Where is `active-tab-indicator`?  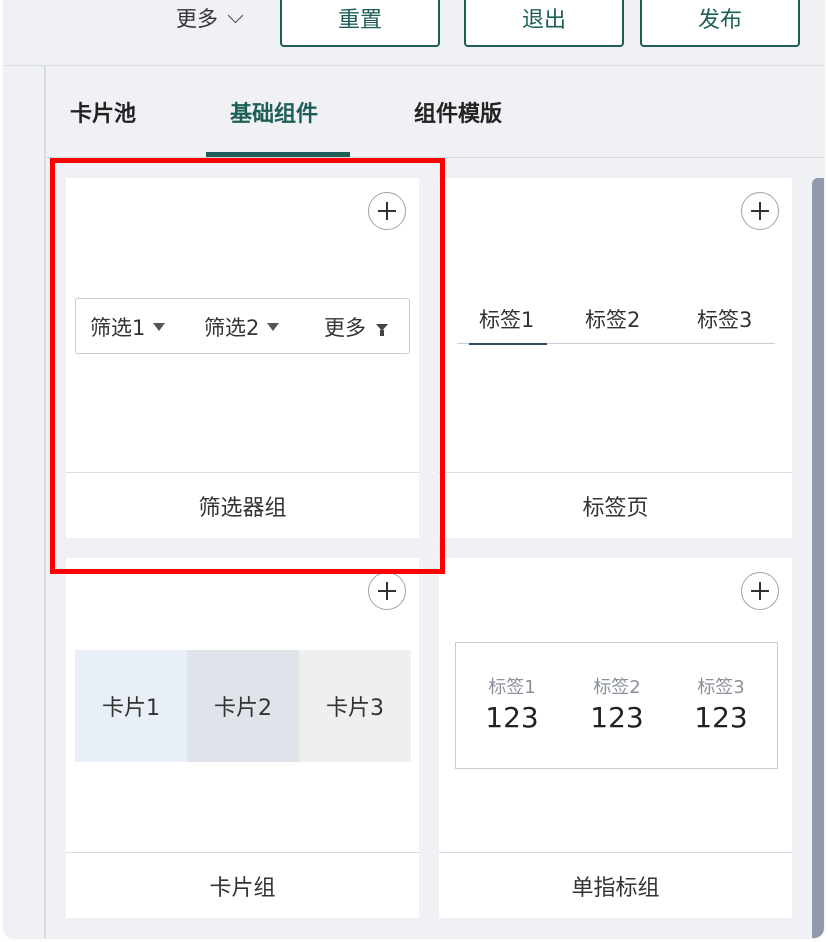
active-tab-indicator is located at coordinates (278, 154).